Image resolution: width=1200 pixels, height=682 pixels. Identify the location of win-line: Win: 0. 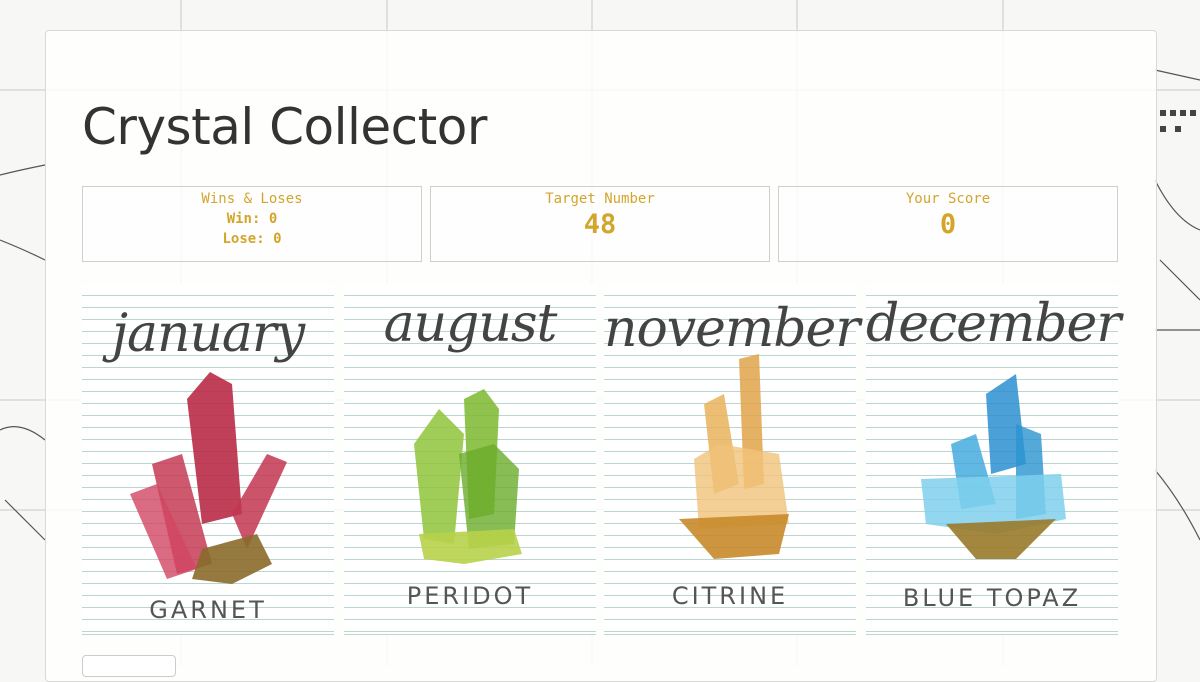
(252, 219).